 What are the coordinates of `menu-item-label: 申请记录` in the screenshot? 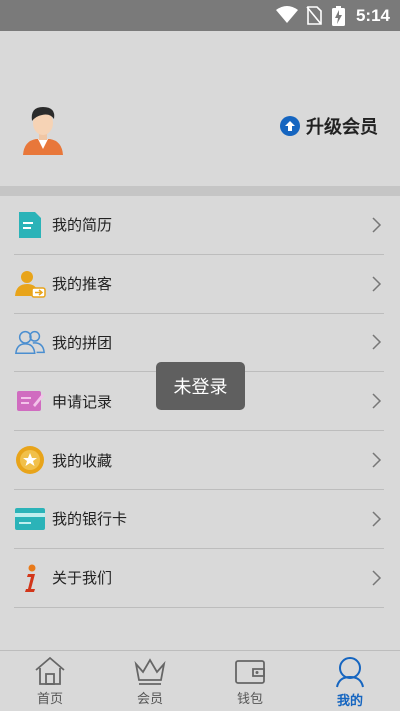 It's located at (82, 401).